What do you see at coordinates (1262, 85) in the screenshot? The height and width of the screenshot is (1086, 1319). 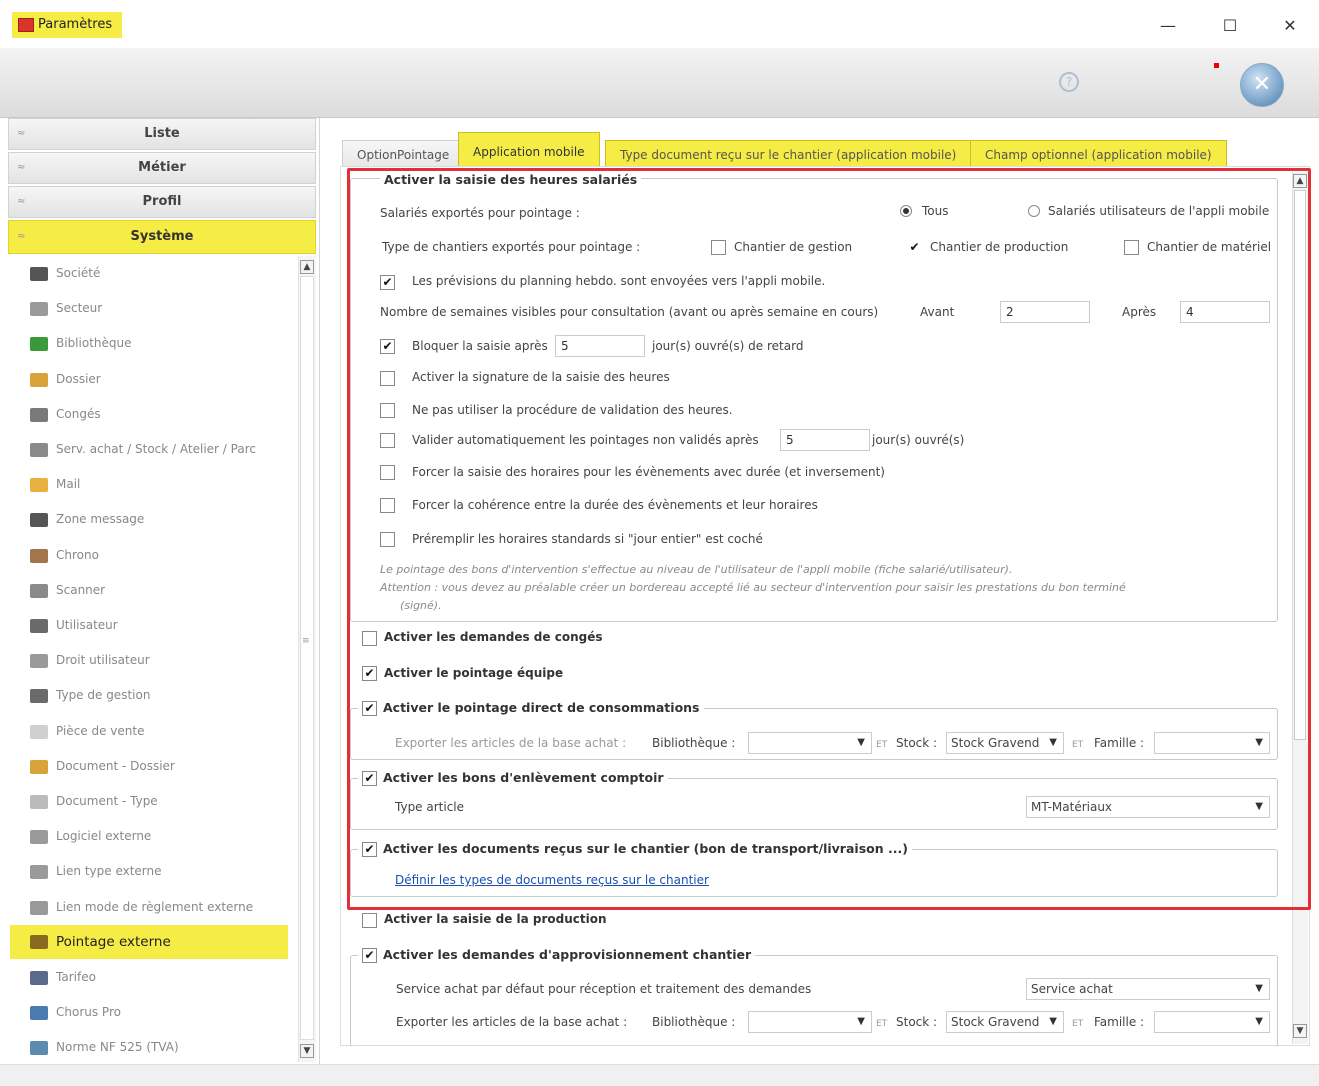 I see `close-icon: ✕` at bounding box center [1262, 85].